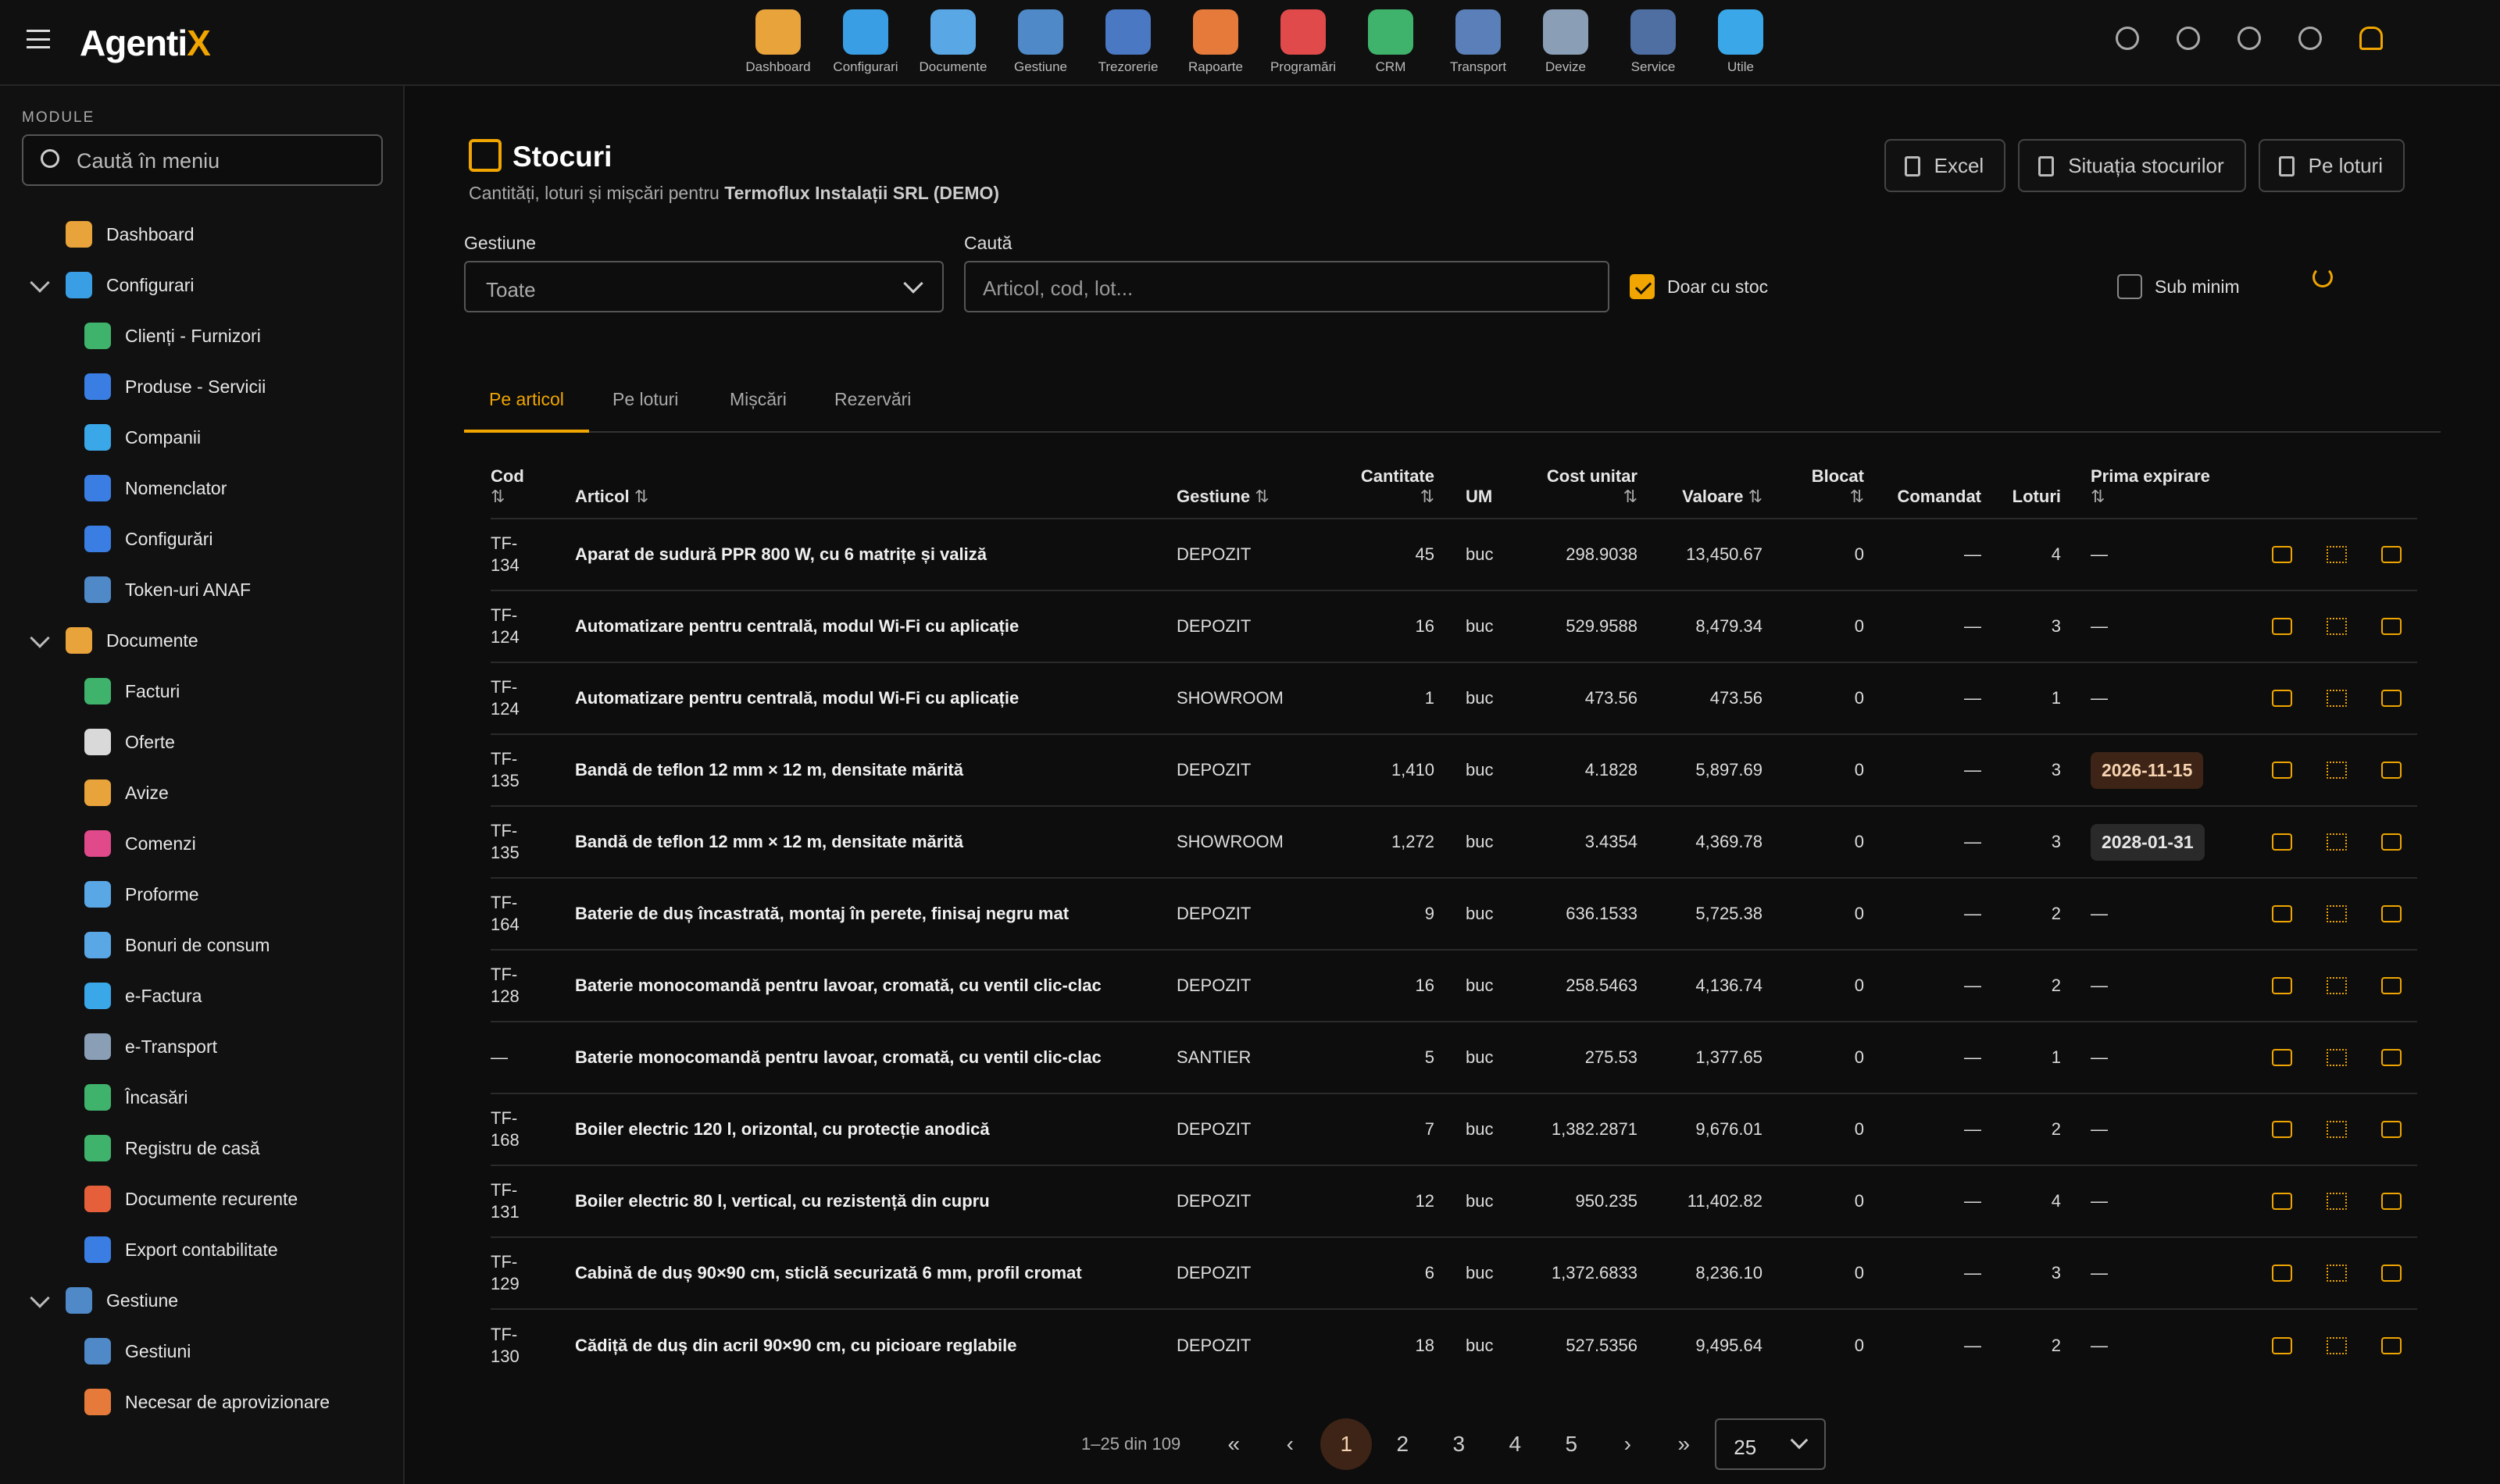  I want to click on col-valoare: Valoare ⇅, so click(1700, 480).